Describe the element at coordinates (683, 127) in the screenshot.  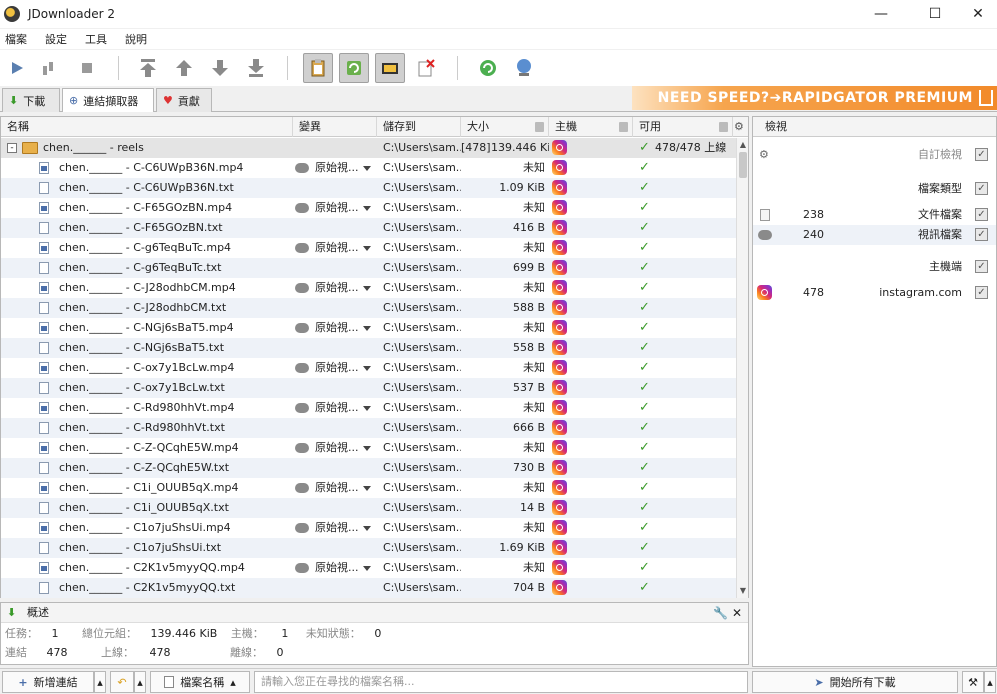
I see `column-header-availability: 可用` at that location.